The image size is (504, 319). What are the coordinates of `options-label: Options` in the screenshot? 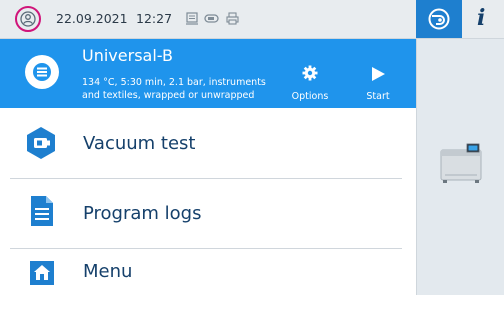 It's located at (310, 96).